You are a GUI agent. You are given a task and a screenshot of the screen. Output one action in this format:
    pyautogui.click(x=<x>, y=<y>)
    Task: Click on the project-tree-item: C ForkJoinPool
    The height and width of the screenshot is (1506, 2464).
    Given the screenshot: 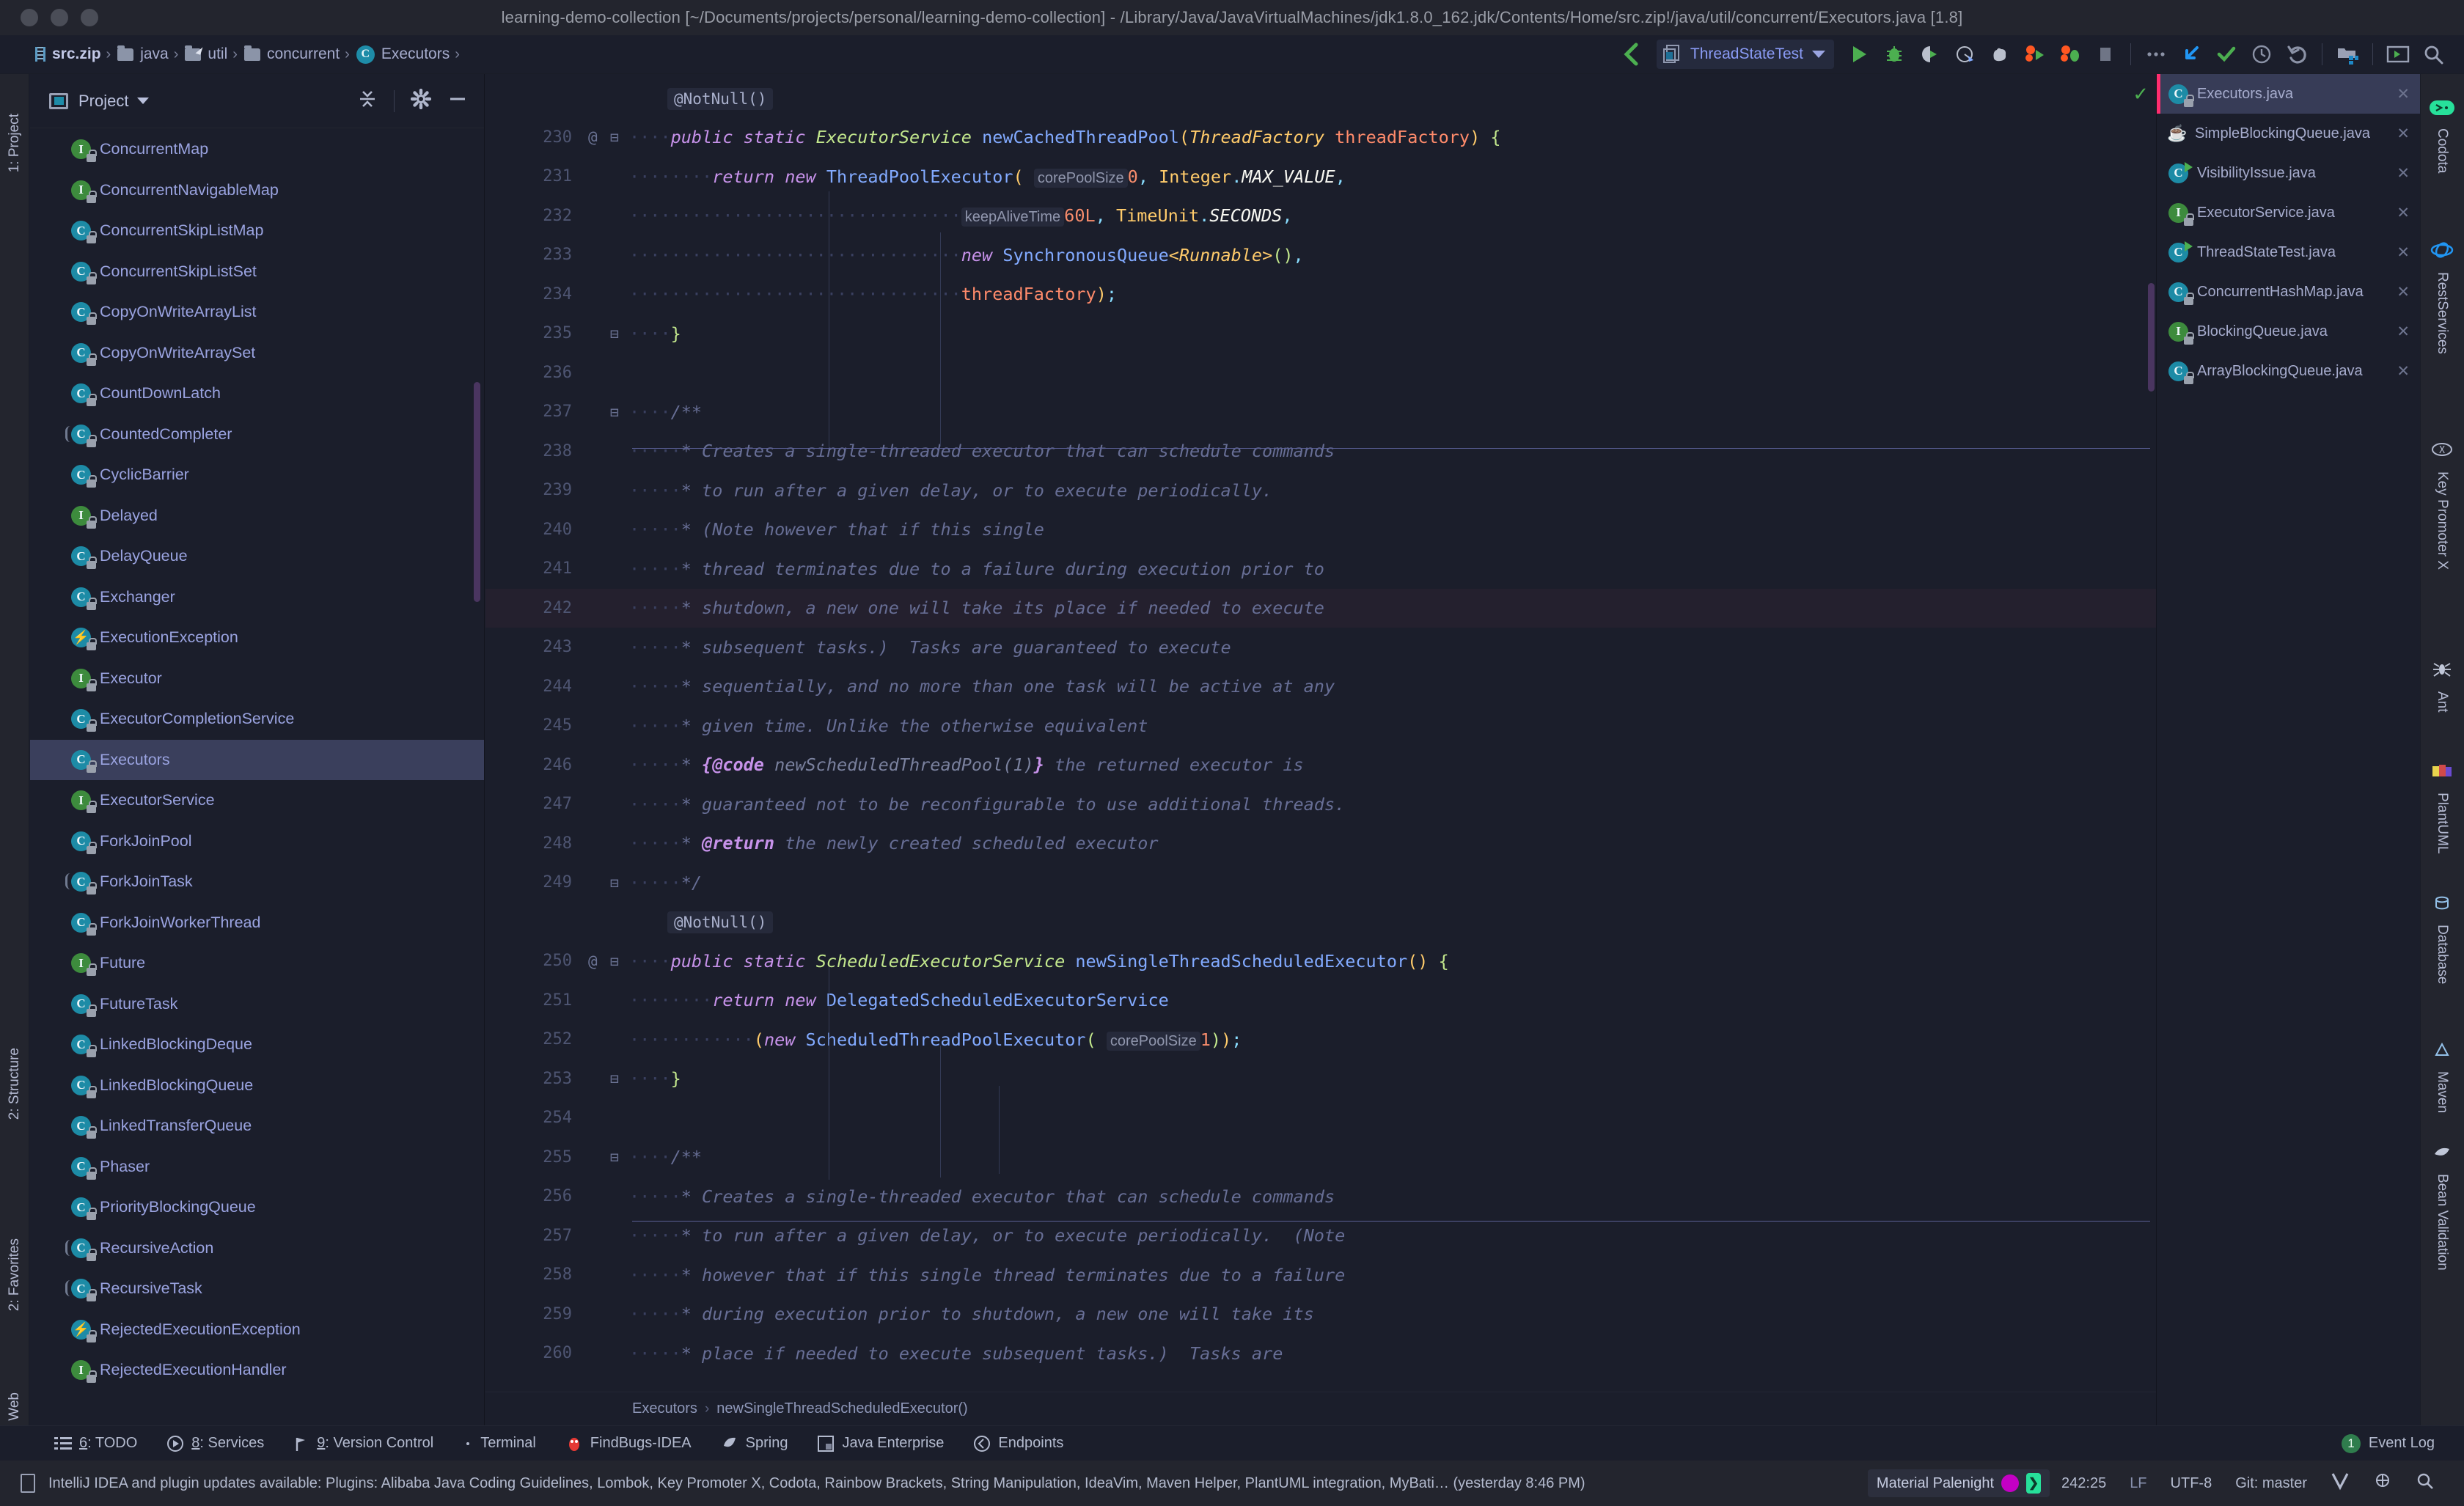 What is the action you would take?
    pyautogui.click(x=257, y=841)
    